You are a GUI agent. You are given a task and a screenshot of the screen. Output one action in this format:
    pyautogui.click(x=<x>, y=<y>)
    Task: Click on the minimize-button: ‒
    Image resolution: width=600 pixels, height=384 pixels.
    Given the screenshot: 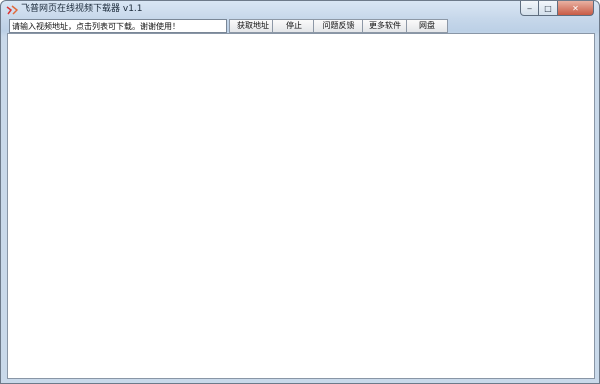 What is the action you would take?
    pyautogui.click(x=529, y=8)
    